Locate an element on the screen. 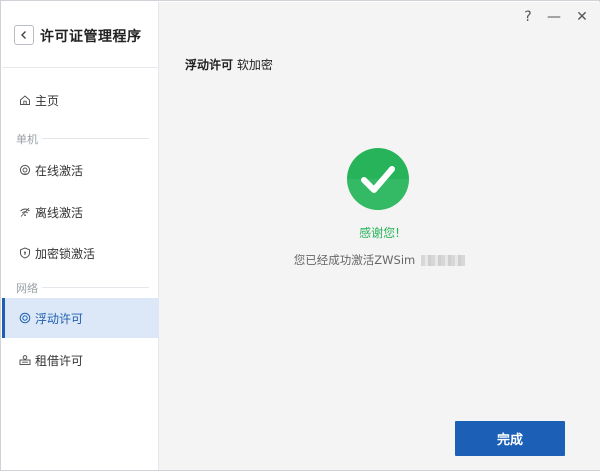 Image resolution: width=600 pixels, height=471 pixels. sidebar-item-label: 加密锁激活 is located at coordinates (65, 253).